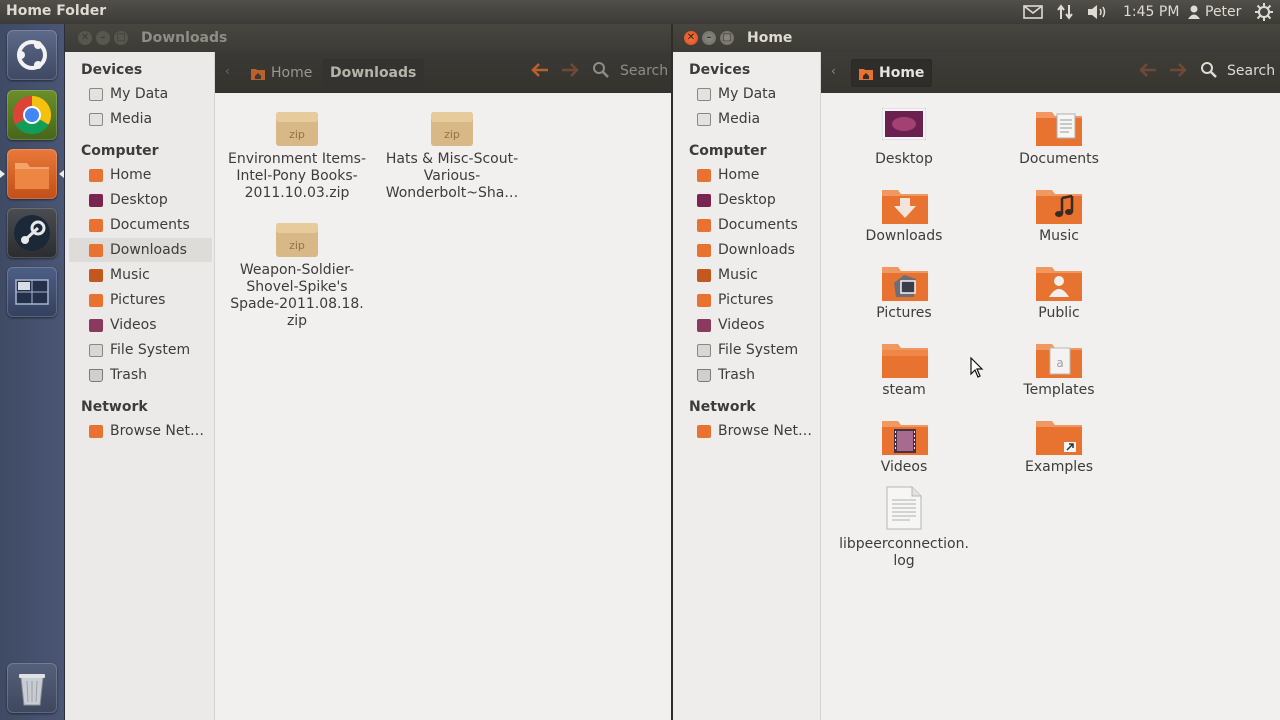  What do you see at coordinates (61, 174) in the screenshot?
I see `focus-indicator` at bounding box center [61, 174].